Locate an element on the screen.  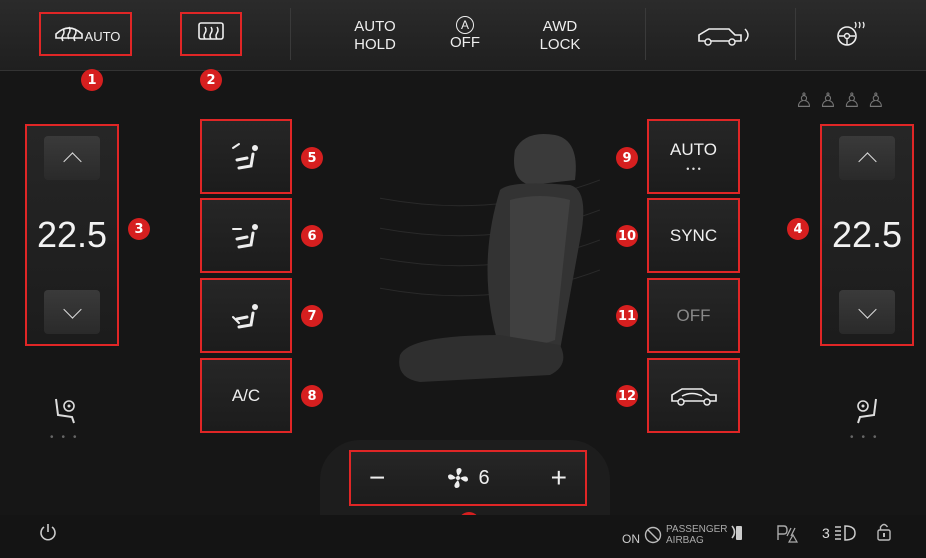
auto-hold-button: AUTO HOLD is located at coordinates (375, 36).